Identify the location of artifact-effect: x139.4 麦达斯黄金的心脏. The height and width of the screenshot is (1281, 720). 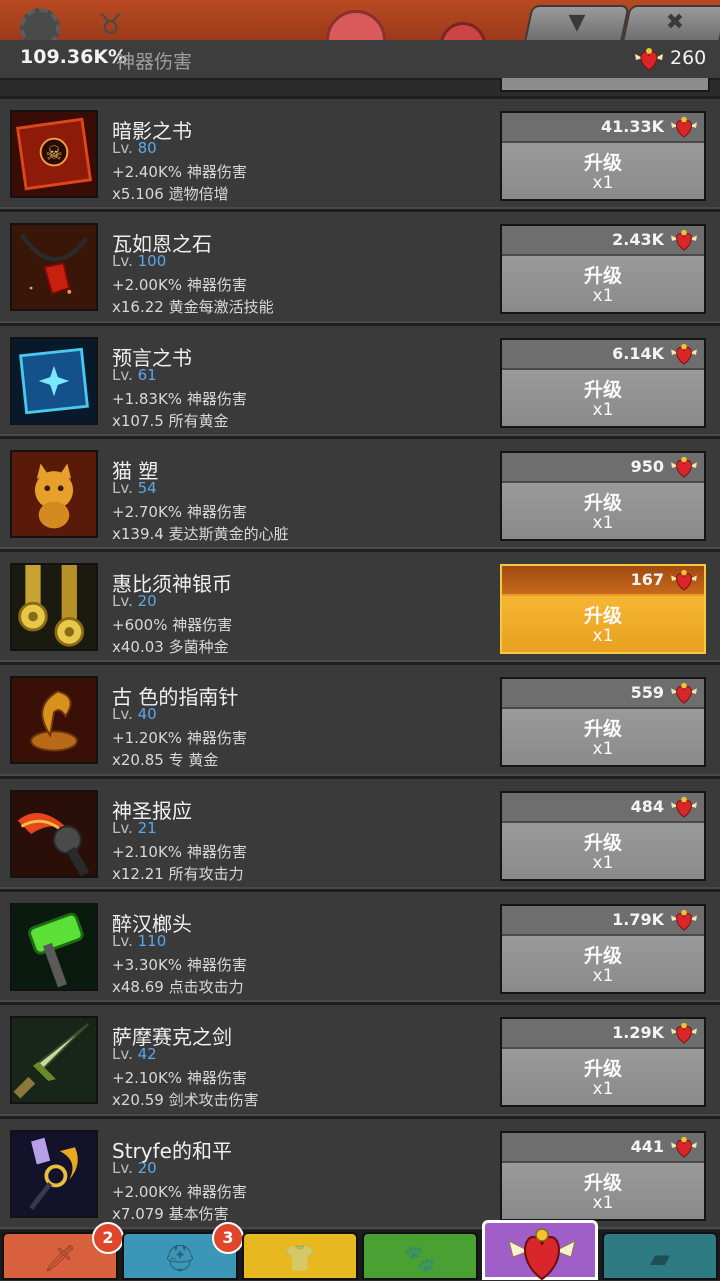
(200, 533).